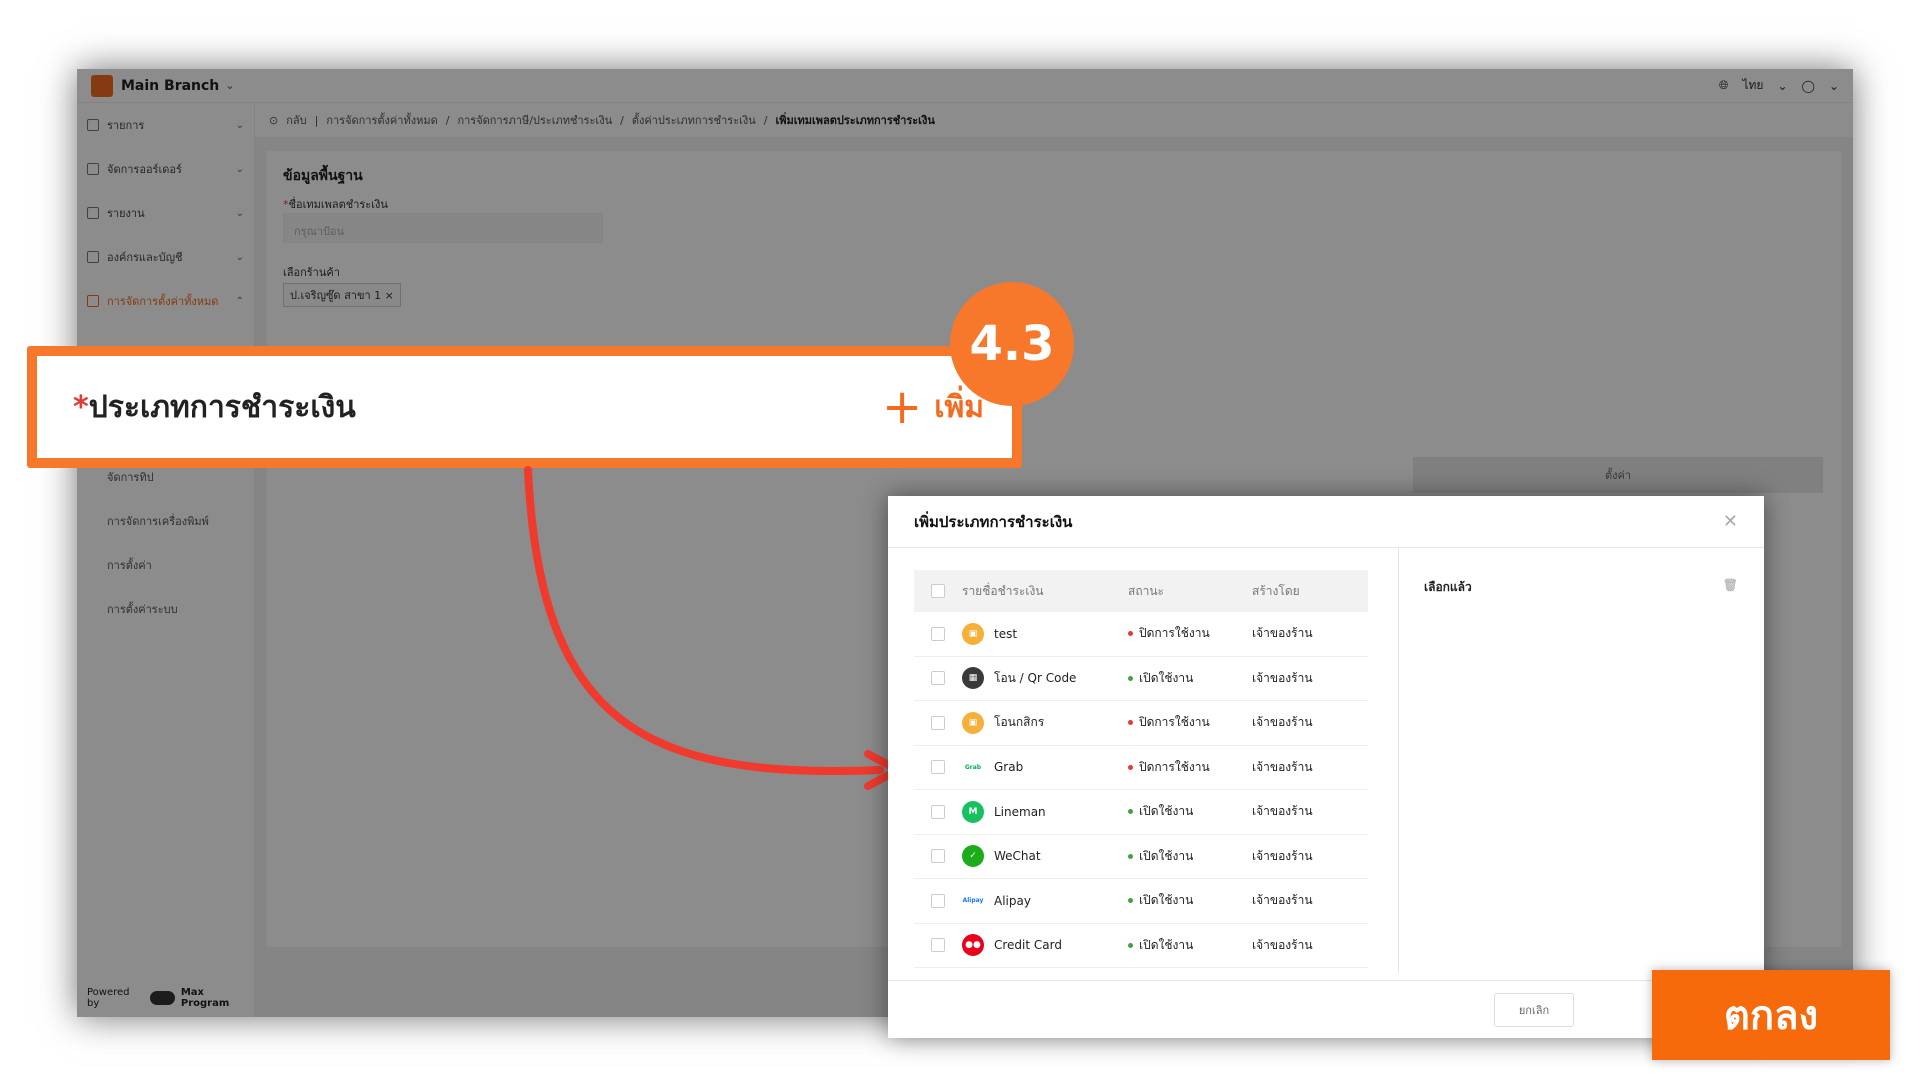  I want to click on add-payment-type-button: + เพิ่ม, so click(933, 407).